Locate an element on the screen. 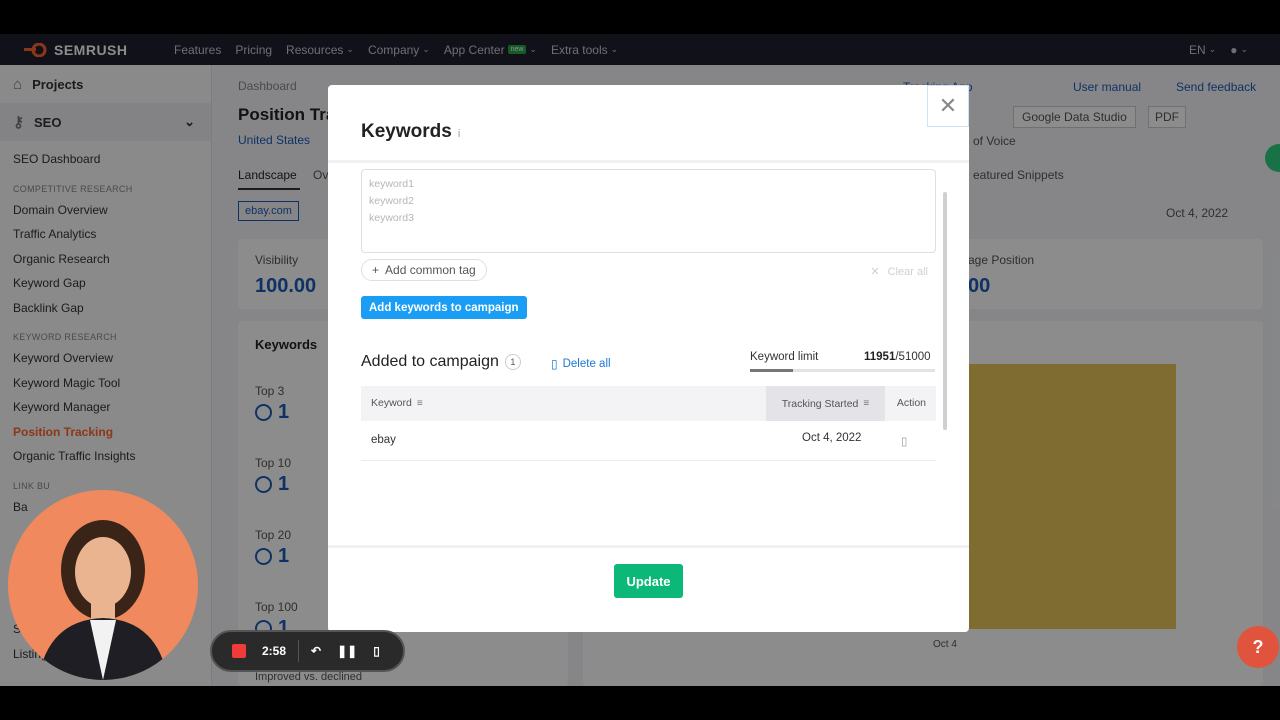  add-common-tag-button: + Add common tag is located at coordinates (424, 270).